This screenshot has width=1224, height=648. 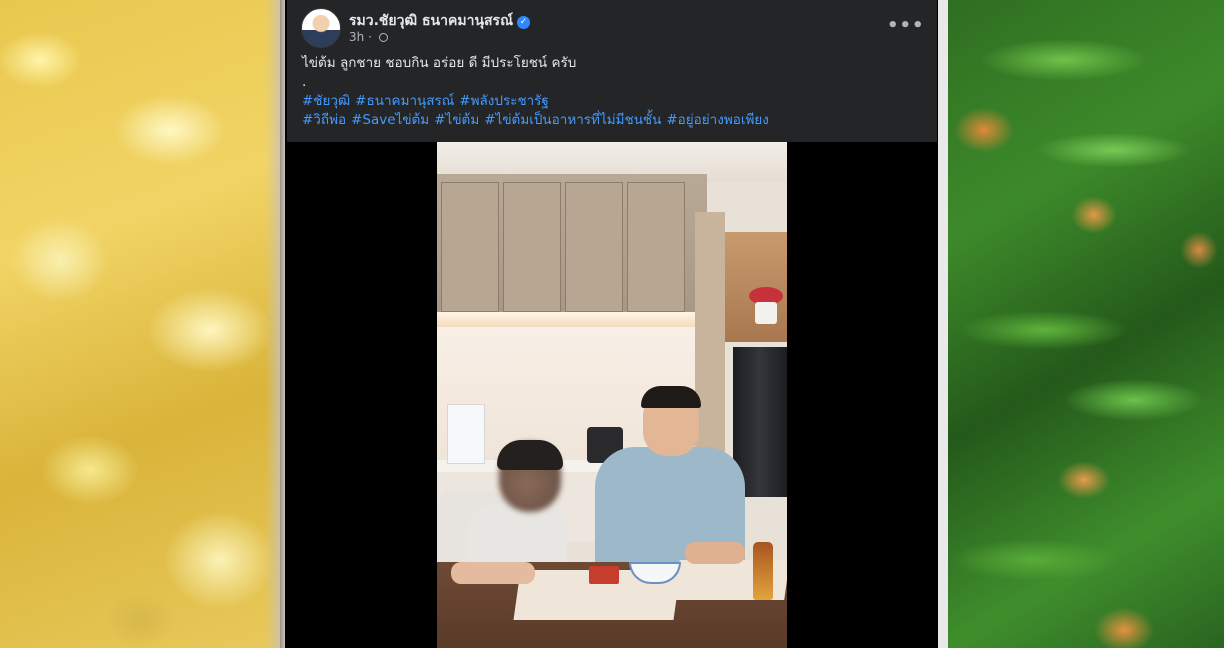 What do you see at coordinates (466, 434) in the screenshot?
I see `scene-water-purifier` at bounding box center [466, 434].